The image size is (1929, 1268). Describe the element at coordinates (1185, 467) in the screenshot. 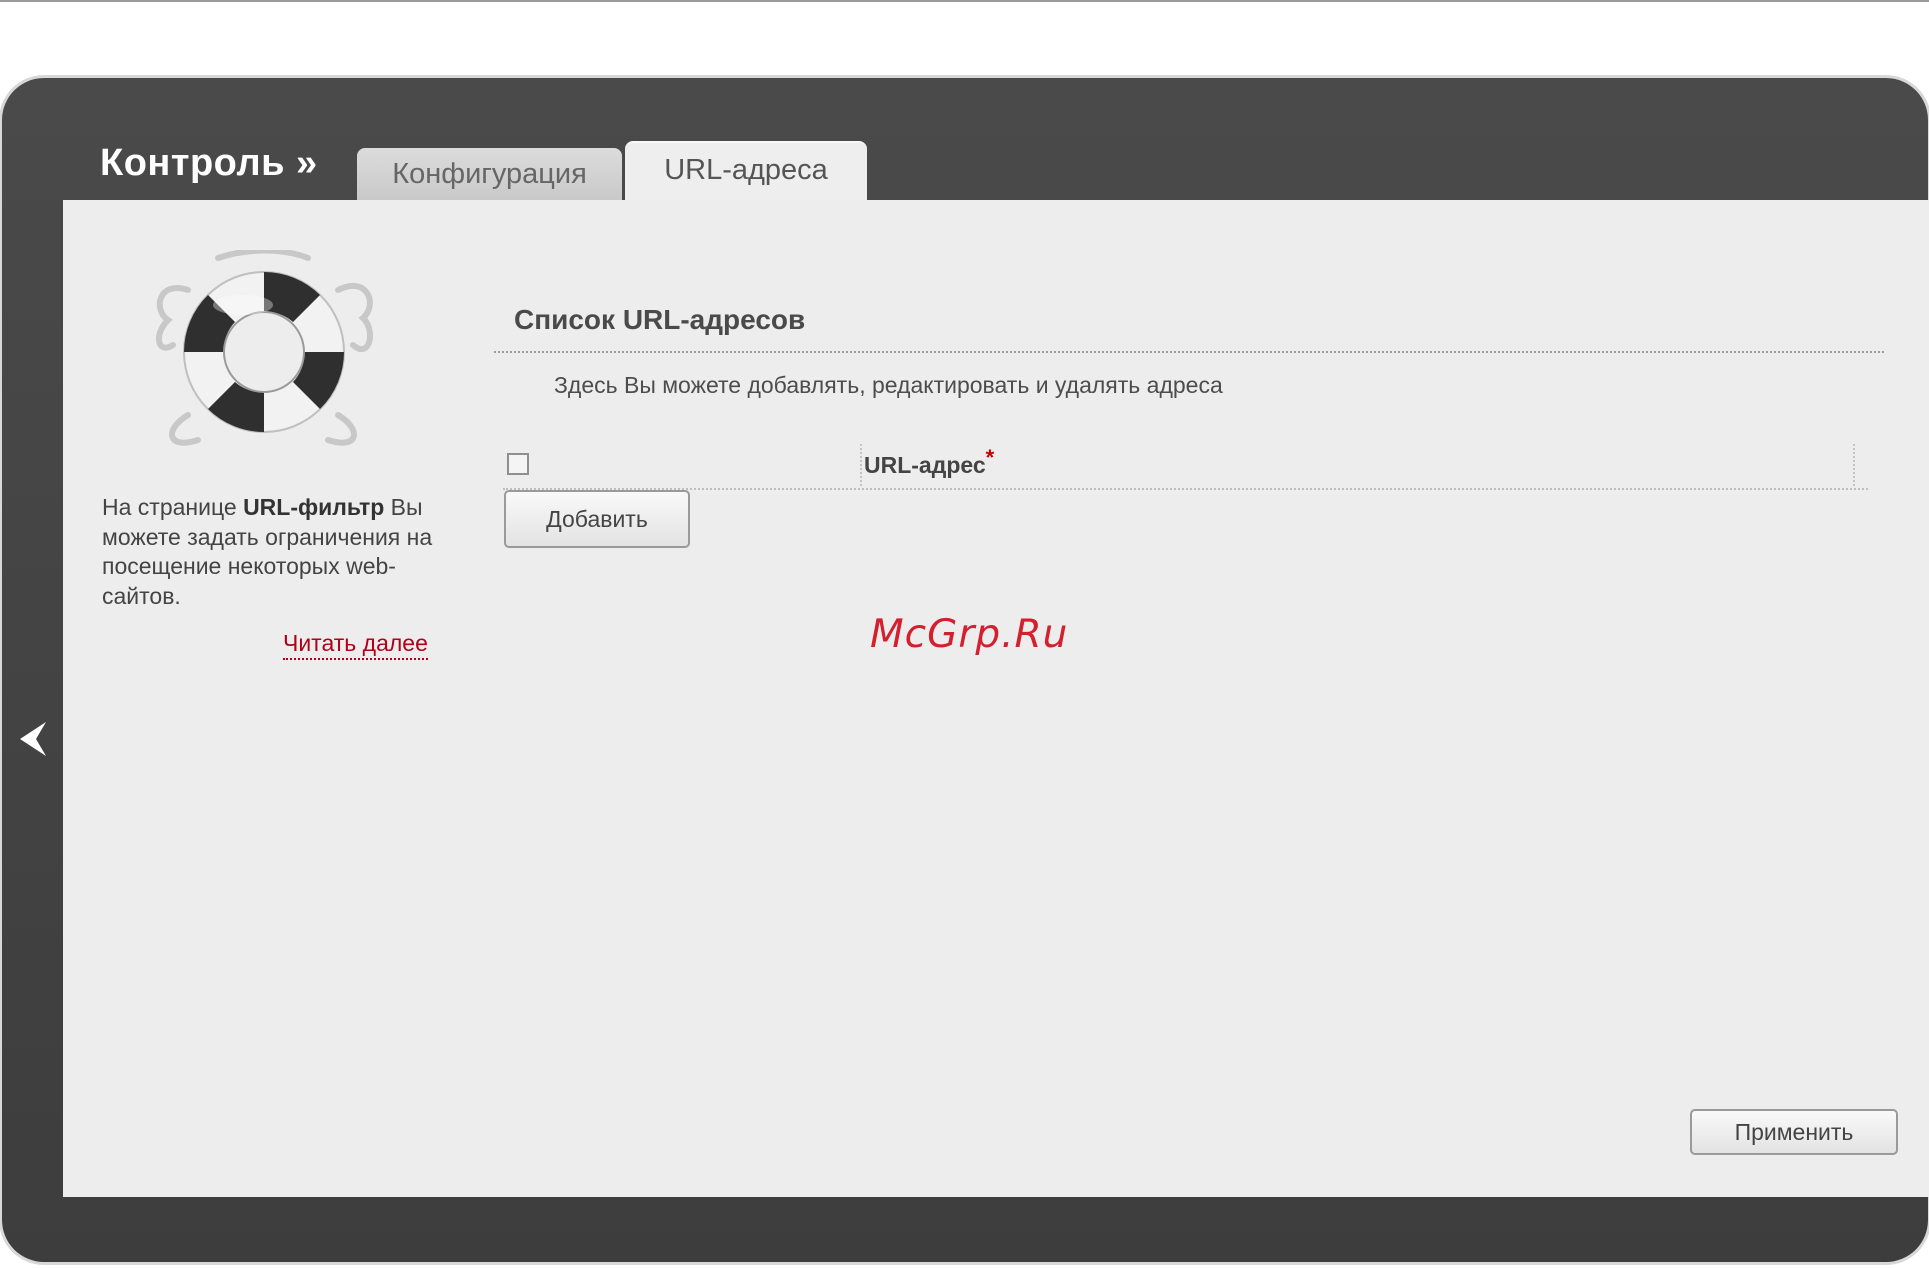

I see `table-header: URL-адрес*` at that location.